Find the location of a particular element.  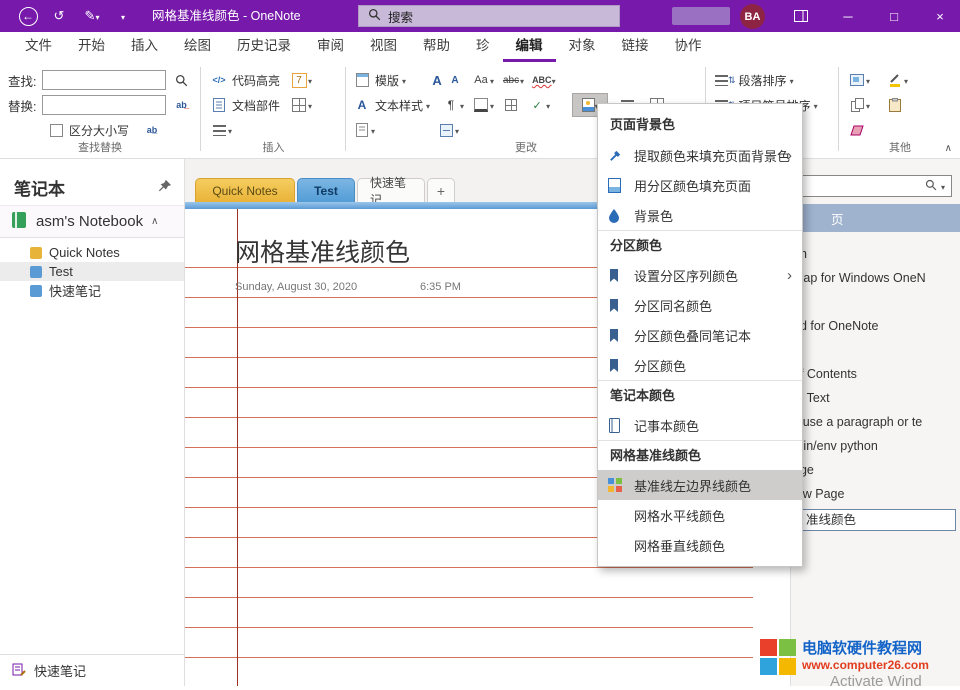

code-highlight-button: 代码高亮 is located at coordinates (256, 80).